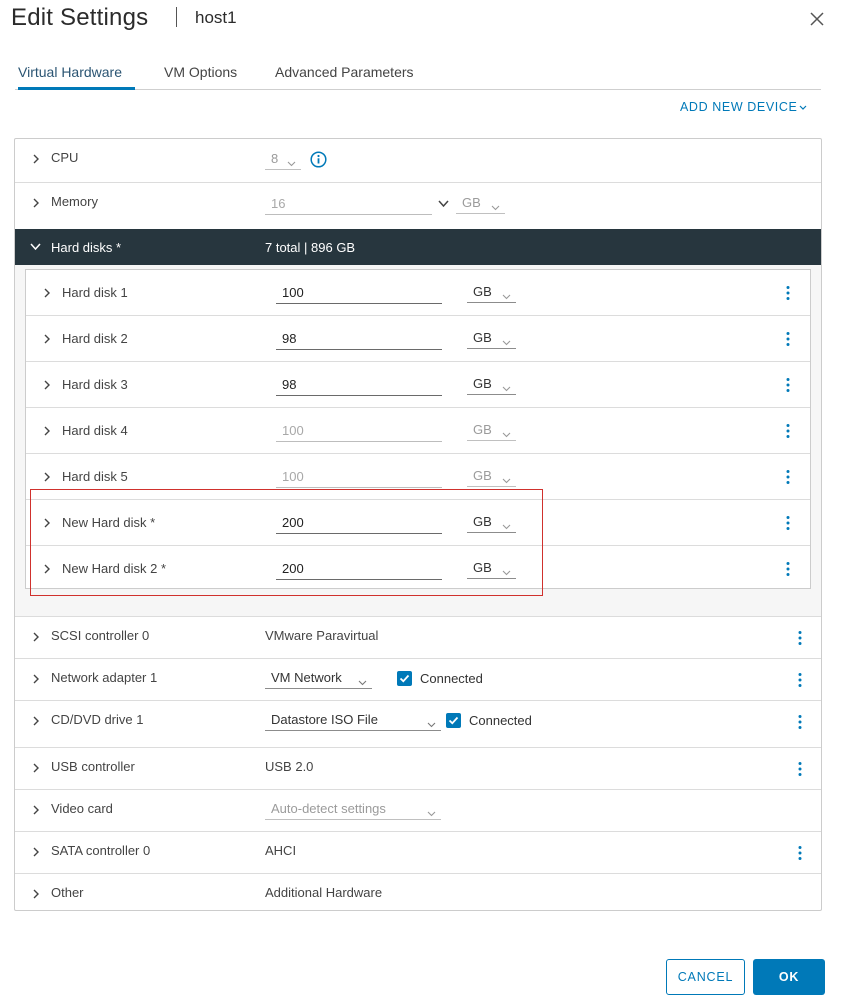 This screenshot has height=1007, width=843. I want to click on vm-name: host1, so click(216, 17).